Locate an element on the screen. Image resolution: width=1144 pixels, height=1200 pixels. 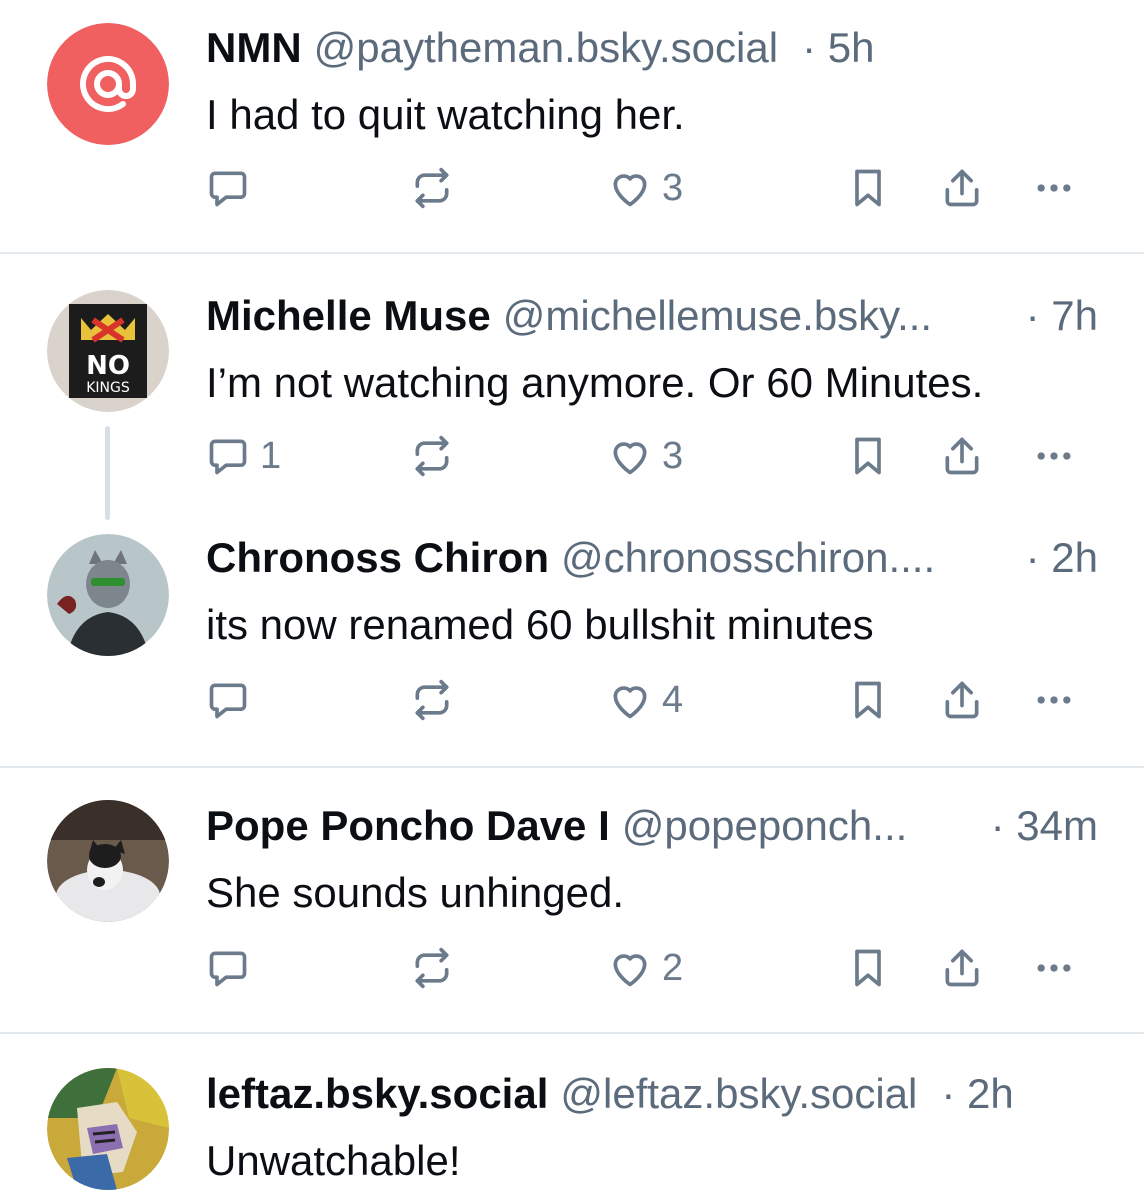
post-text: its now renamed 60 bullshit minutes is located at coordinates (540, 624).